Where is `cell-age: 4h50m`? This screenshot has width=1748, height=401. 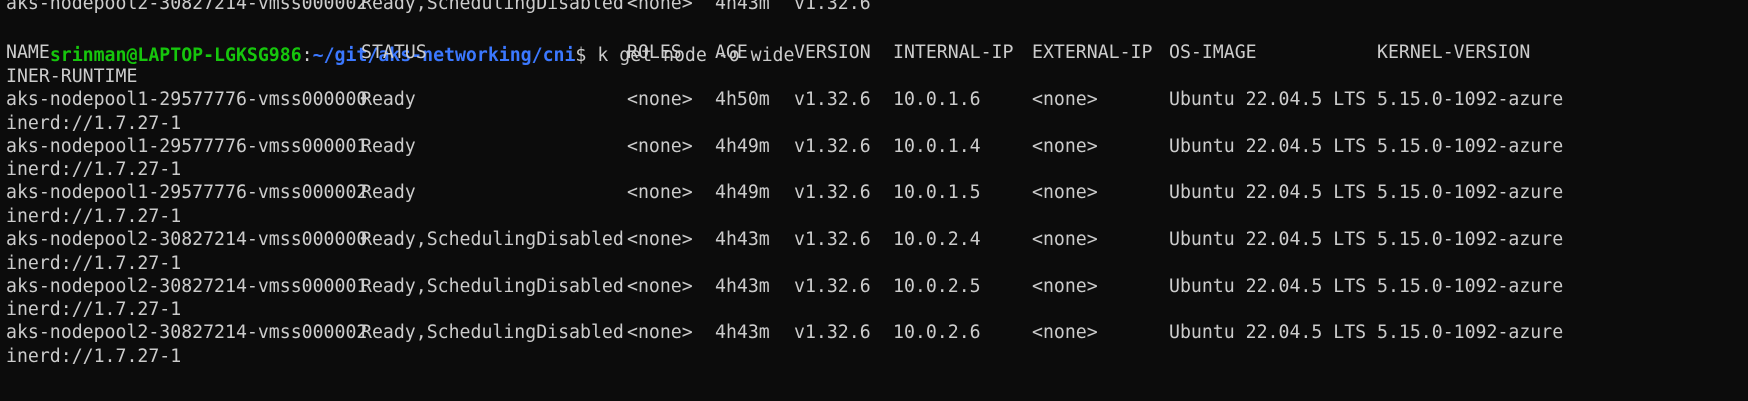
cell-age: 4h50m is located at coordinates (742, 99).